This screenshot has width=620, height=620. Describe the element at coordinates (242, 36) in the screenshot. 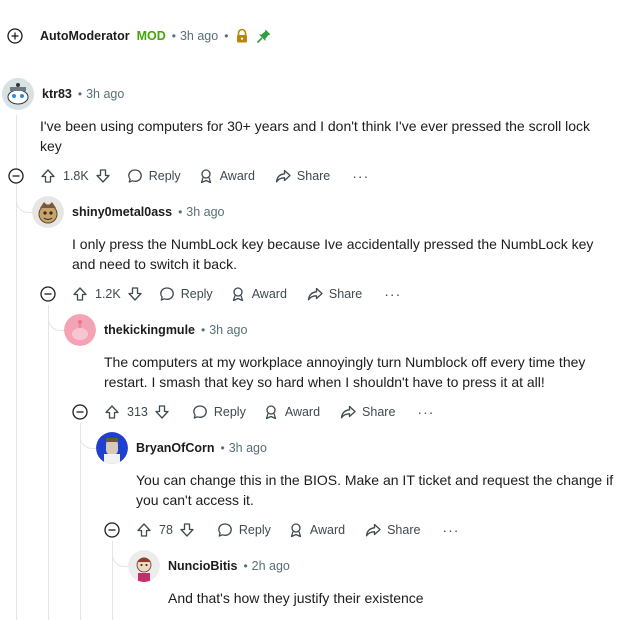

I see `lock-icon` at that location.